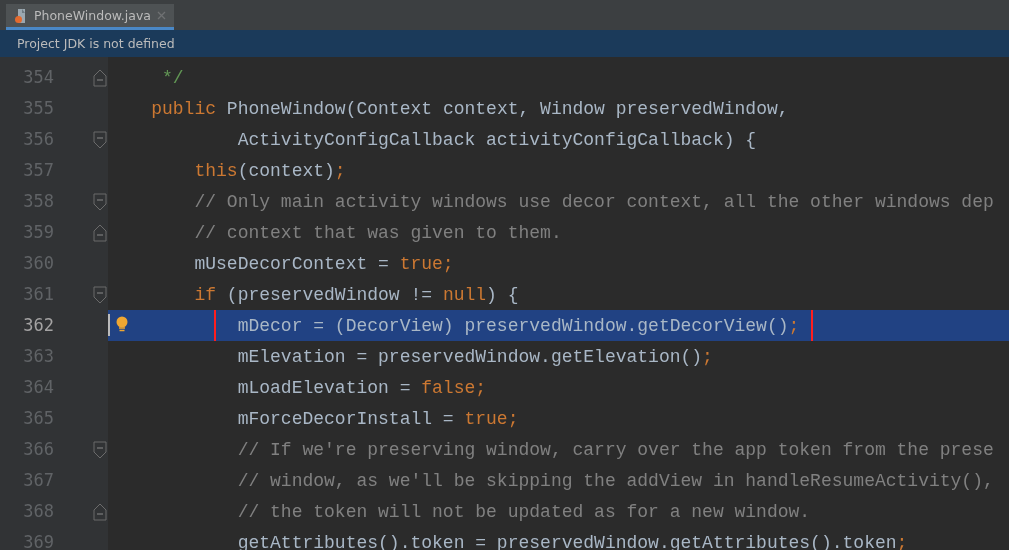 This screenshot has width=1009, height=550. I want to click on line-number: 362, so click(38, 325).